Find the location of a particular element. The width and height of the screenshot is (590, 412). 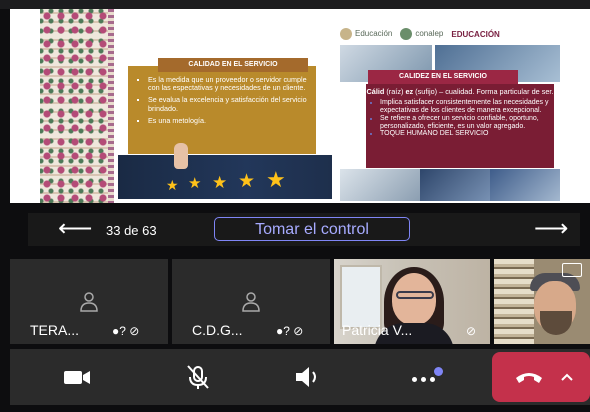

participant-tile: TERA... ●? ⊘ is located at coordinates (89, 301).